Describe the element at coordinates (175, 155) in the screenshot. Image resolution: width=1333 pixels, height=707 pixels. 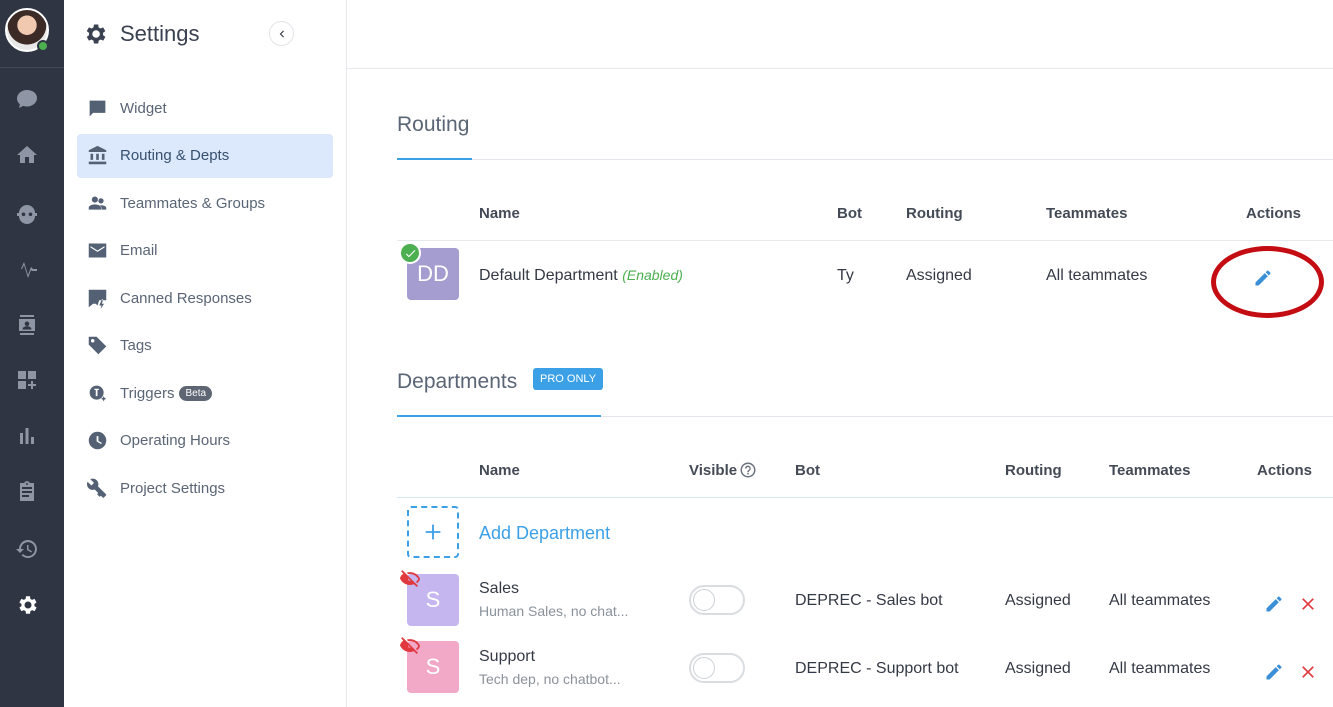
I see `sidebar-item-label: Routing & Depts` at that location.